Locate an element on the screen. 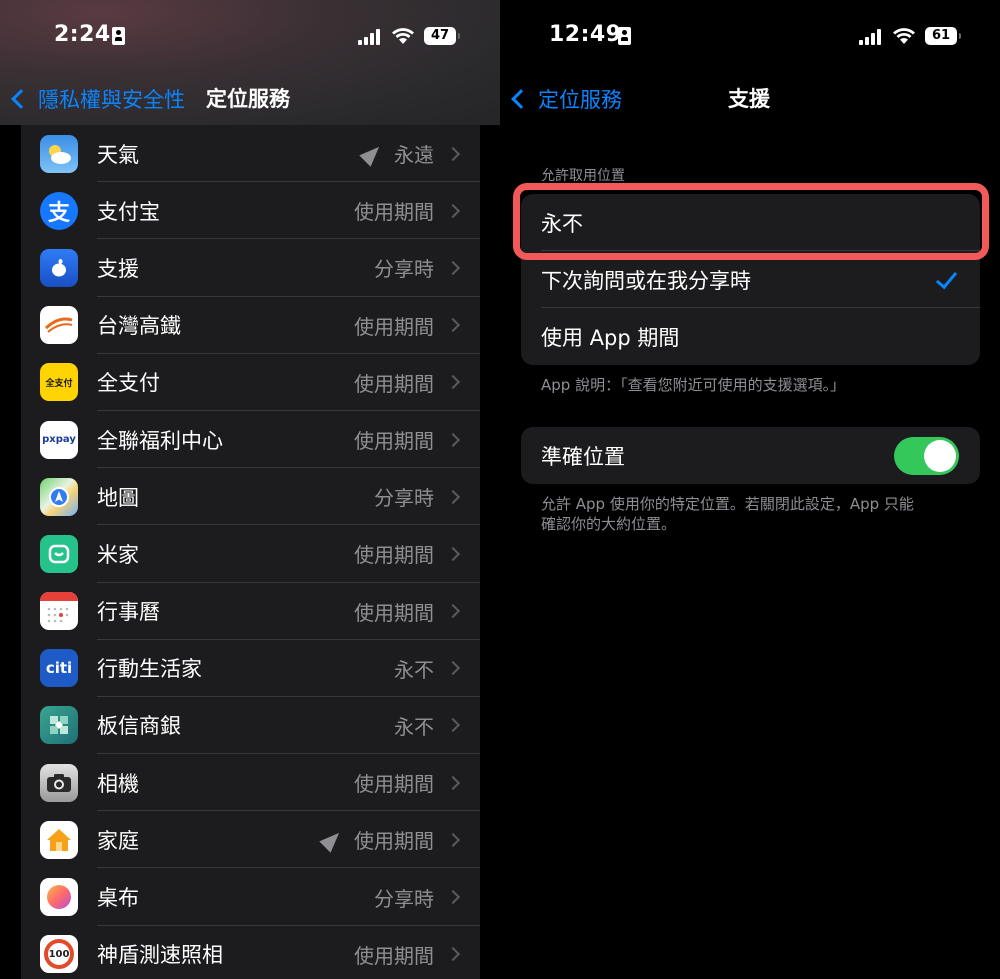  list-item-mihome: 米家 使用期間 is located at coordinates (250, 554).